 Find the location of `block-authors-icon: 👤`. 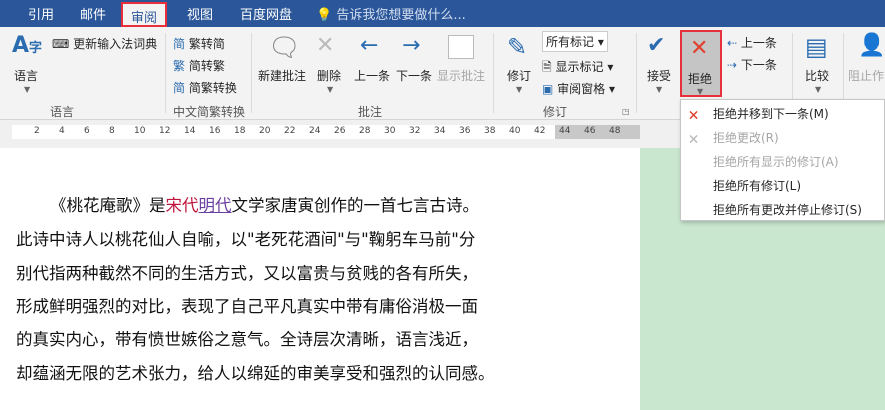

block-authors-icon: 👤 is located at coordinates (871, 45).